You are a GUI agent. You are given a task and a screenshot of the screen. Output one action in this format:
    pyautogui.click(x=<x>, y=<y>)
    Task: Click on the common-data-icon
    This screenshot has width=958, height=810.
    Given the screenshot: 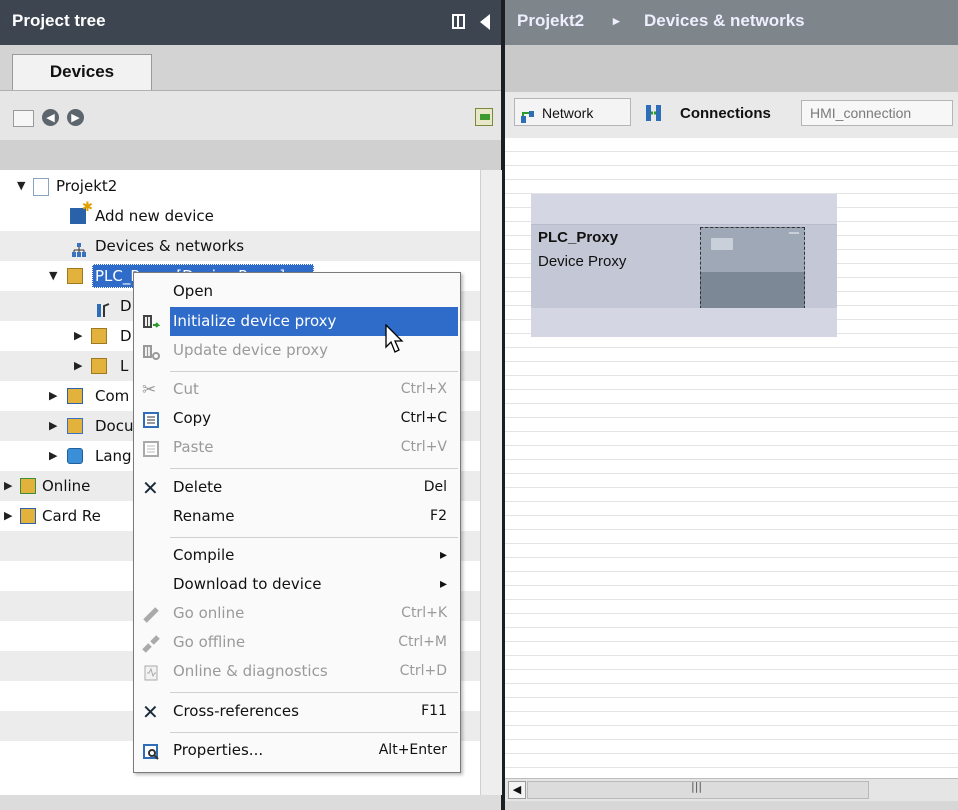 What is the action you would take?
    pyautogui.click(x=75, y=396)
    